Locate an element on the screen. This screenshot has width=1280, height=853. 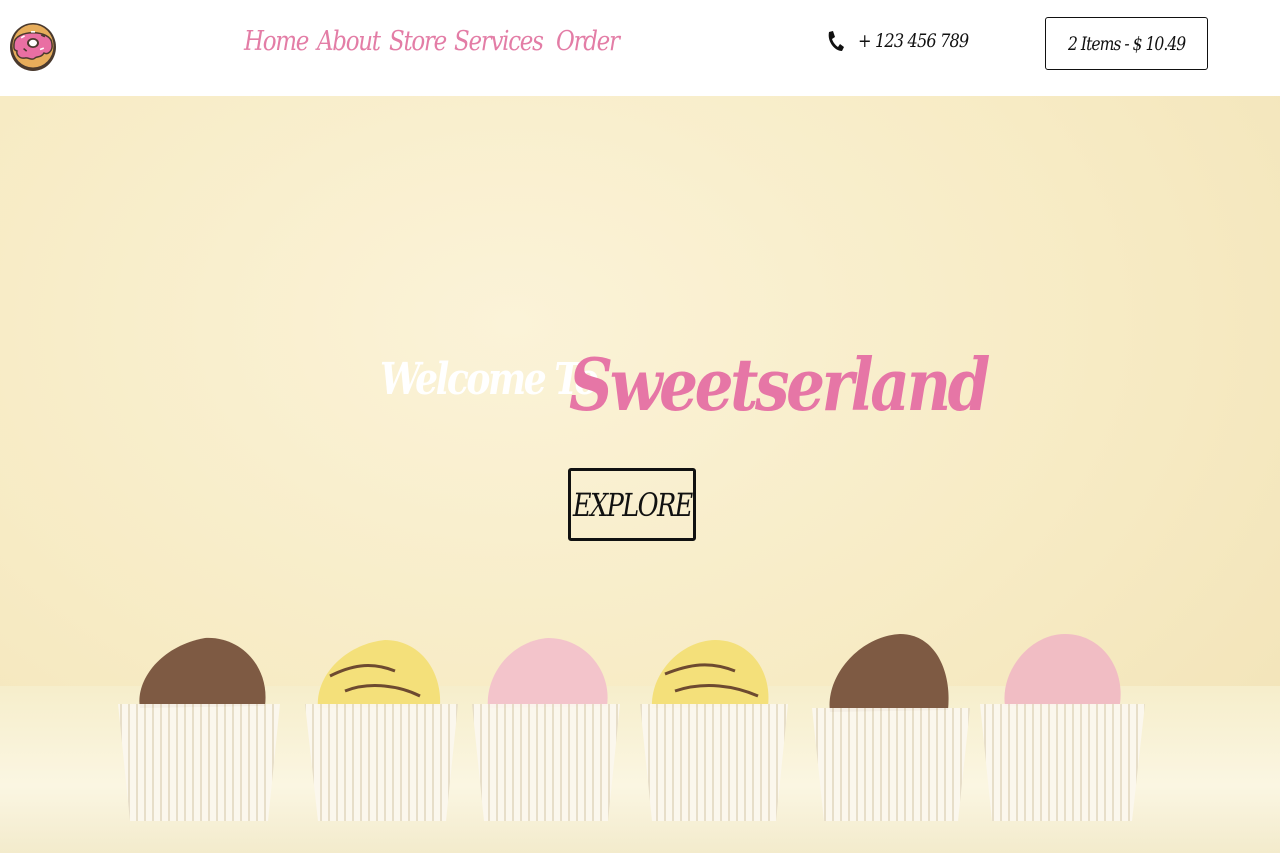
explore-button: EXPLORE is located at coordinates (632, 504).